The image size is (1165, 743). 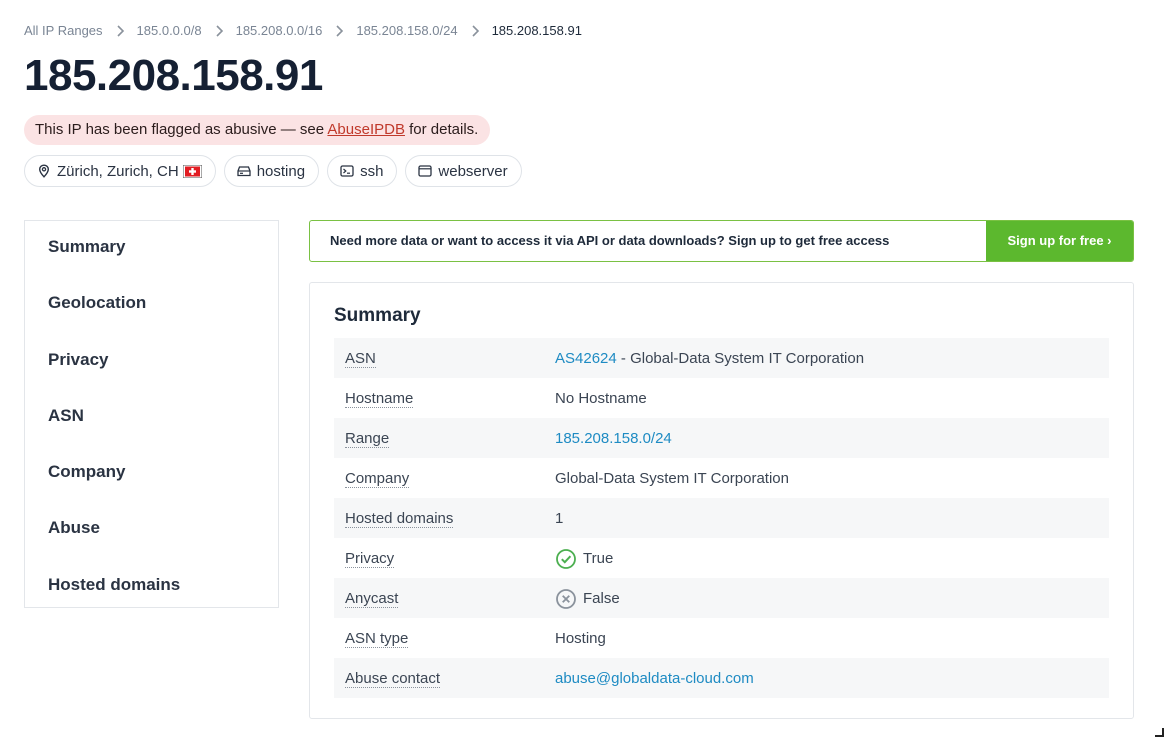 I want to click on table-row: ASN type Hosting, so click(x=721, y=638).